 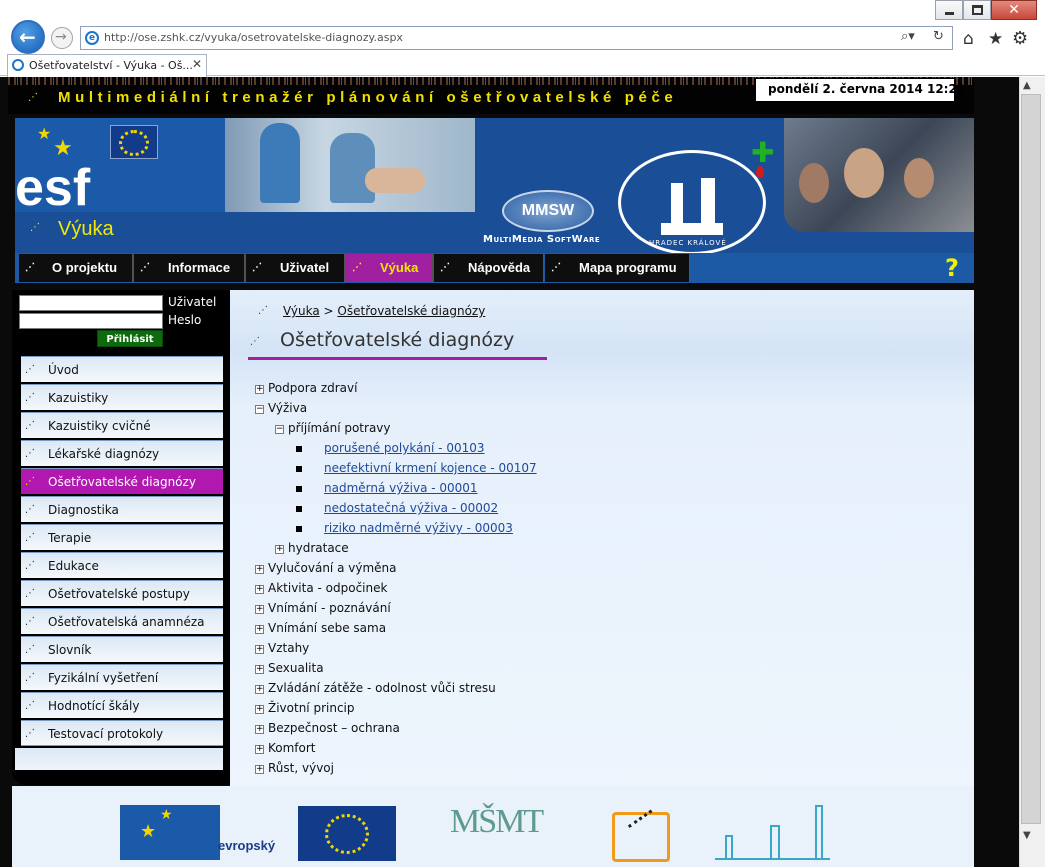 I want to click on tab-close-icon: ✕, so click(x=197, y=64).